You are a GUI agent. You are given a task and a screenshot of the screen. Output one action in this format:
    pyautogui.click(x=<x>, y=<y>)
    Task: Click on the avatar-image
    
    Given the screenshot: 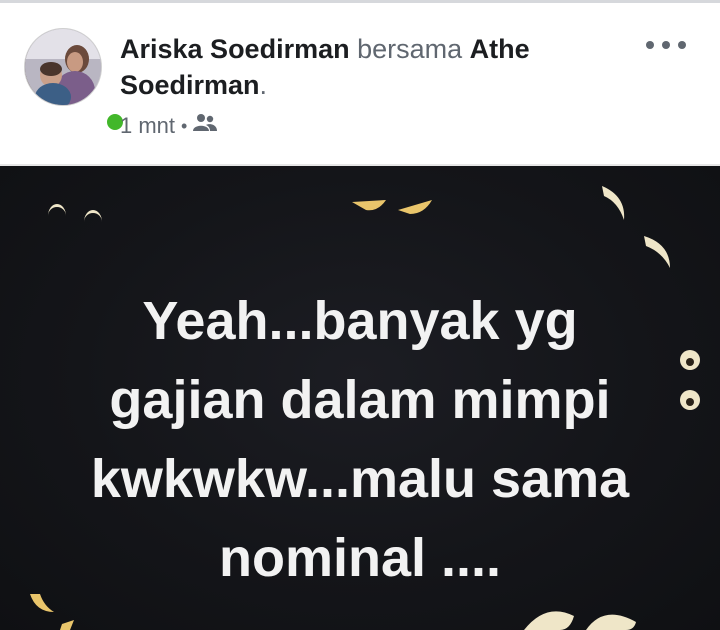 What is the action you would take?
    pyautogui.click(x=63, y=67)
    